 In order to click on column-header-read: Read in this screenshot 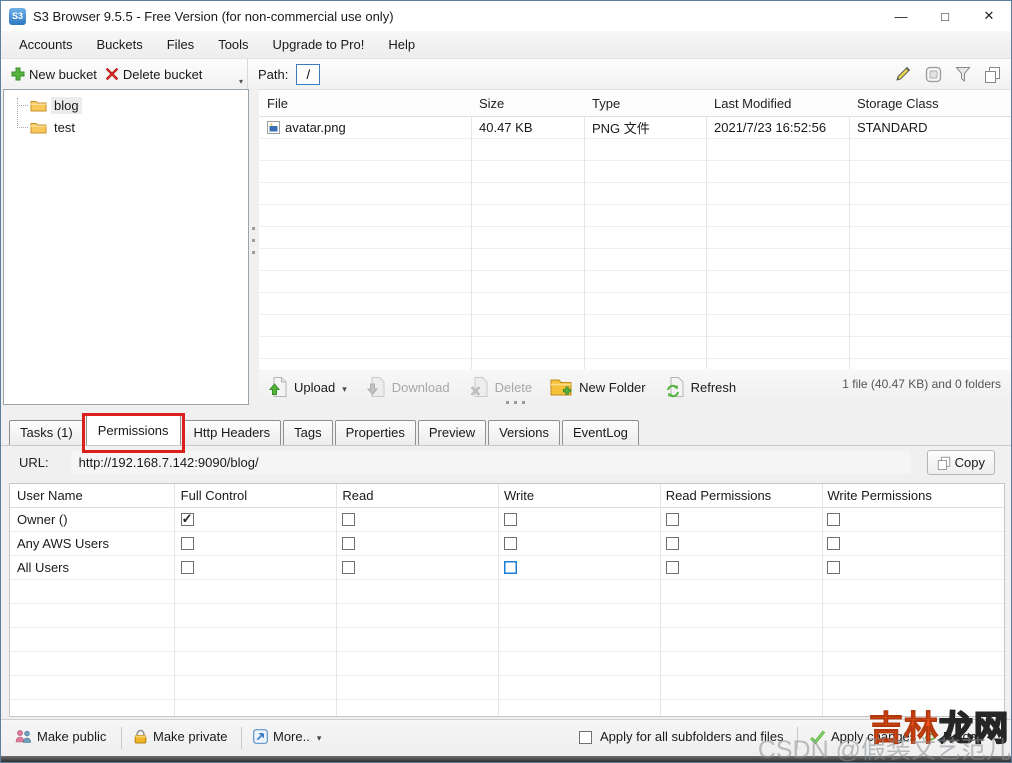, I will do `click(416, 495)`.